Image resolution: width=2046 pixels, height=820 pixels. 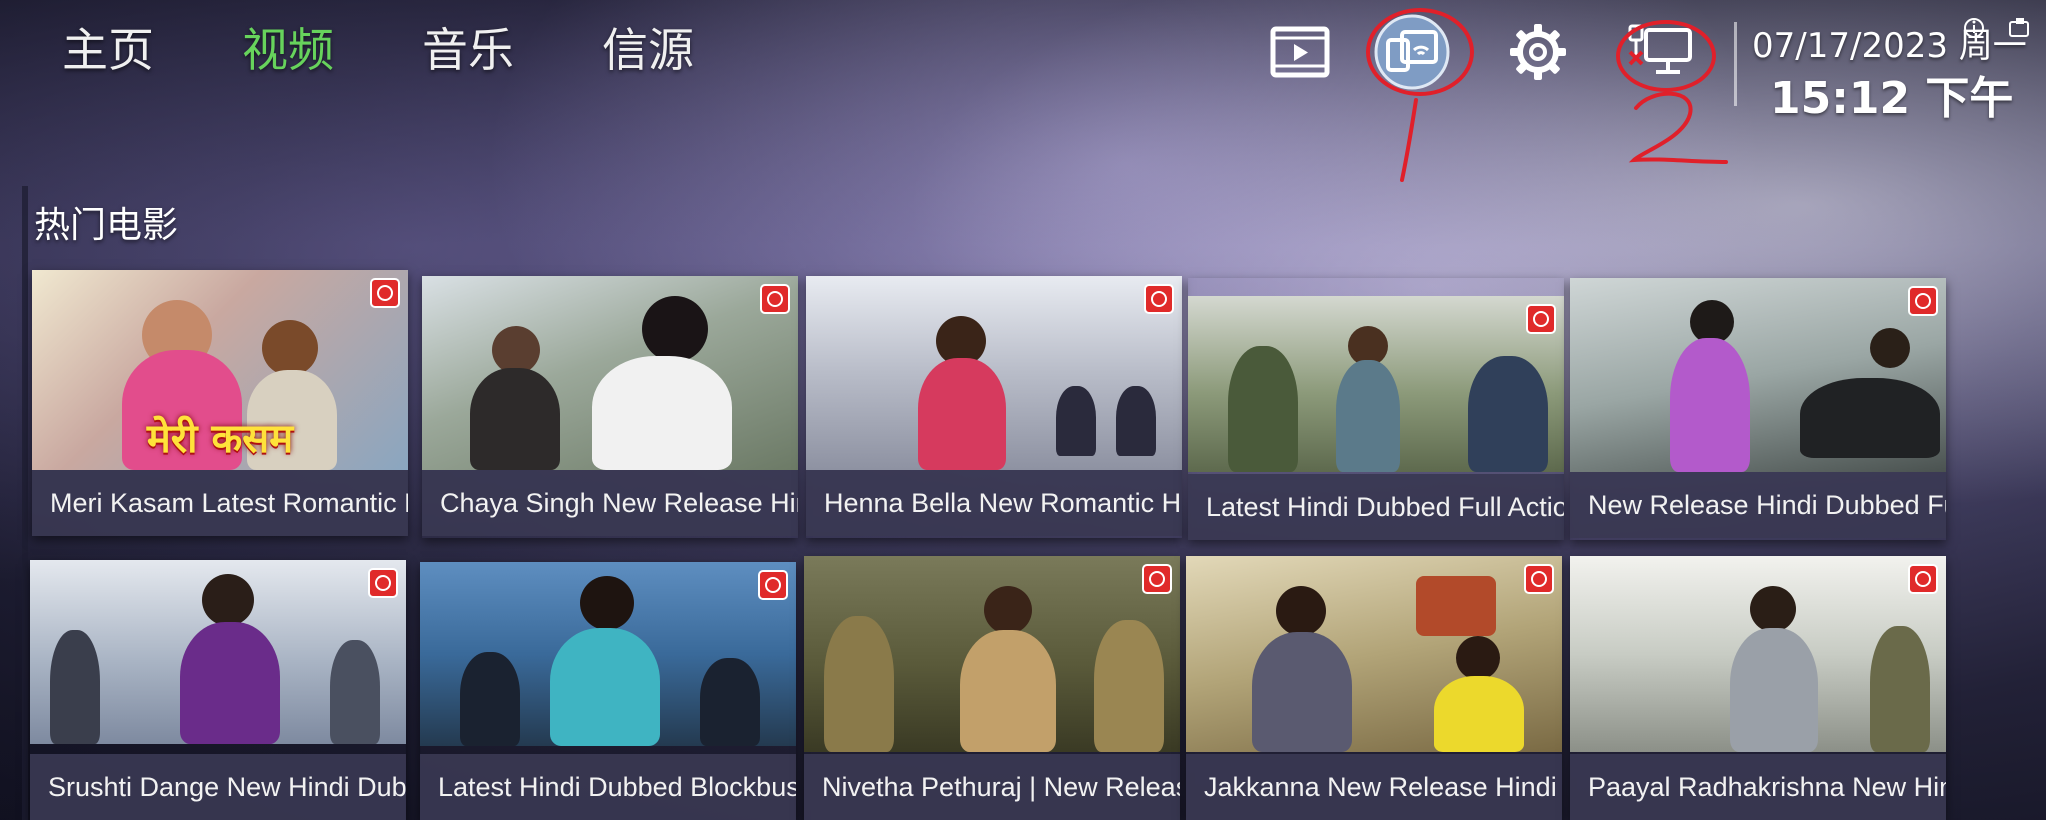 I want to click on movie-poster-title: मेरी कसम, so click(x=220, y=439).